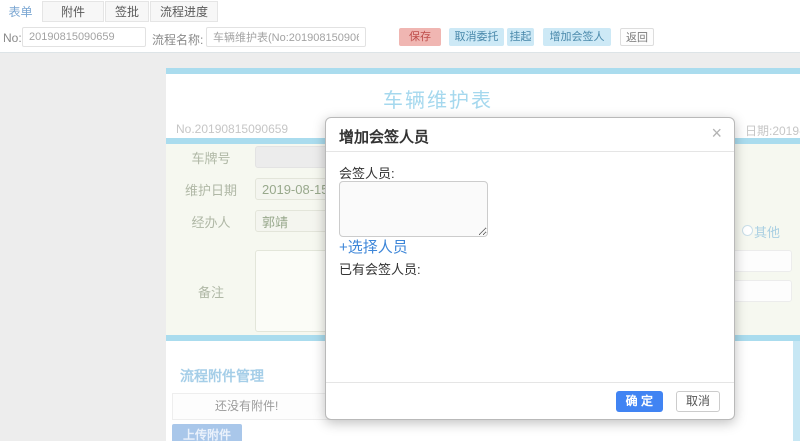 The image size is (800, 441). What do you see at coordinates (232, 129) in the screenshot?
I see `form-no-text: No.20190815090659` at bounding box center [232, 129].